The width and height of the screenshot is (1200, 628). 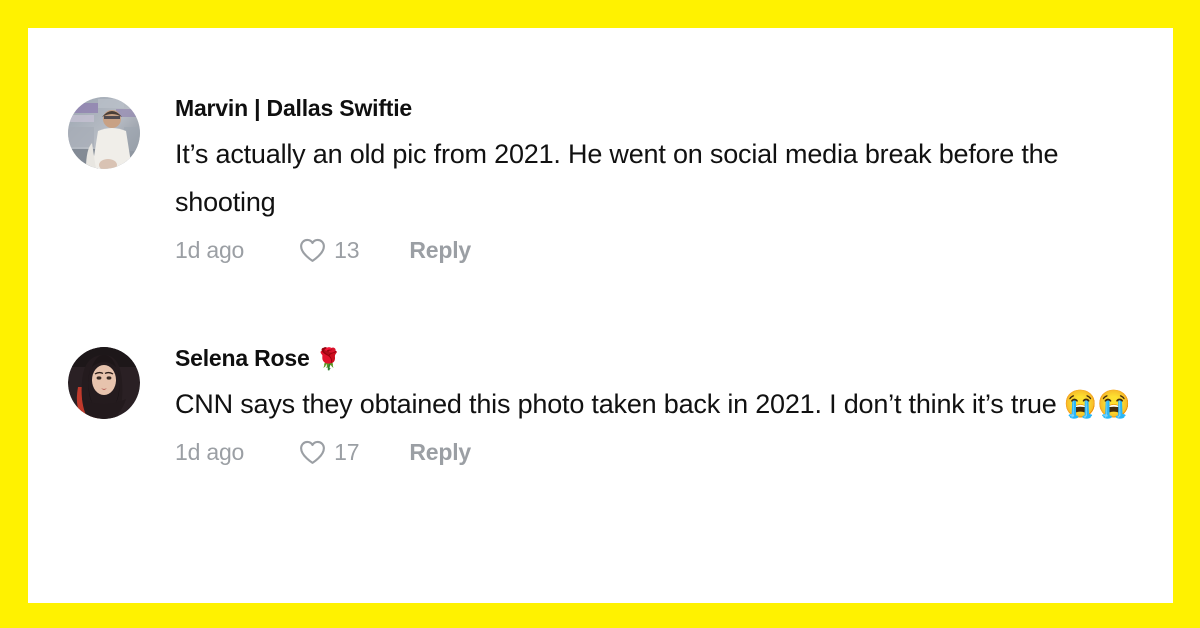 I want to click on avatar-image-marvin, so click(x=104, y=133).